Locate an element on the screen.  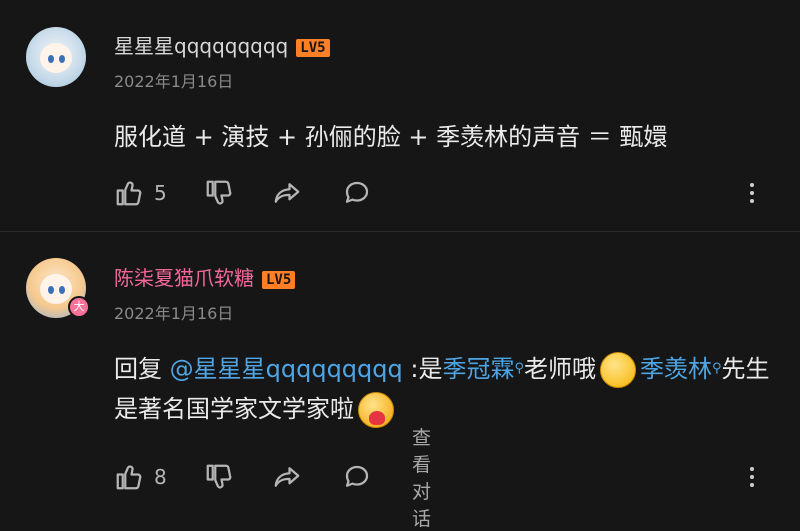
hug-emoji is located at coordinates (376, 410).